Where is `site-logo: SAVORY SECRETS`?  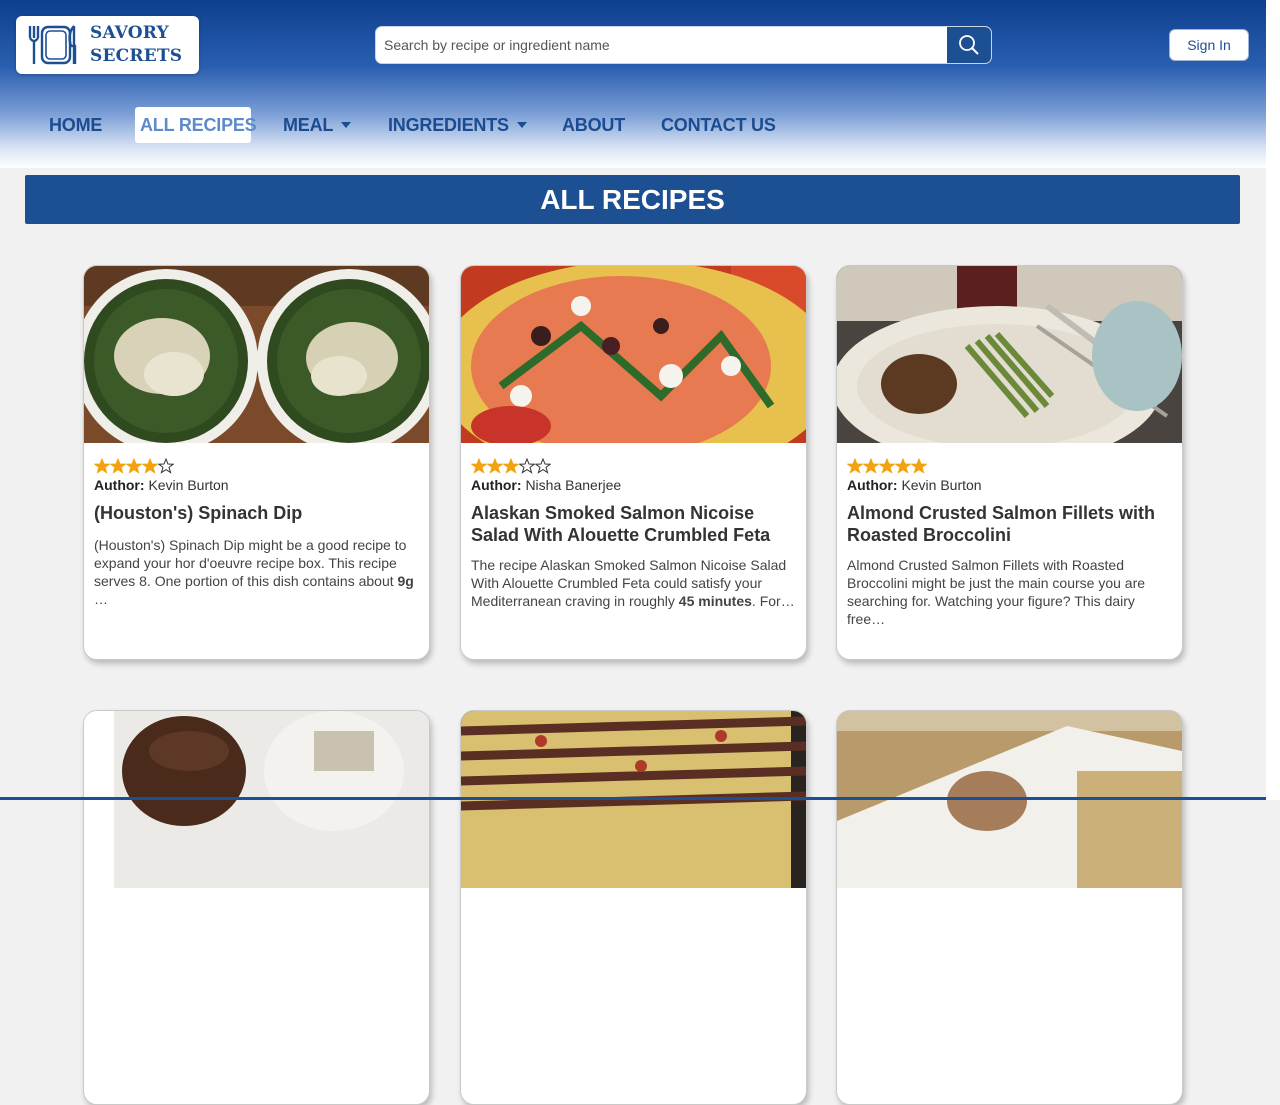
site-logo: SAVORY SECRETS is located at coordinates (107, 45).